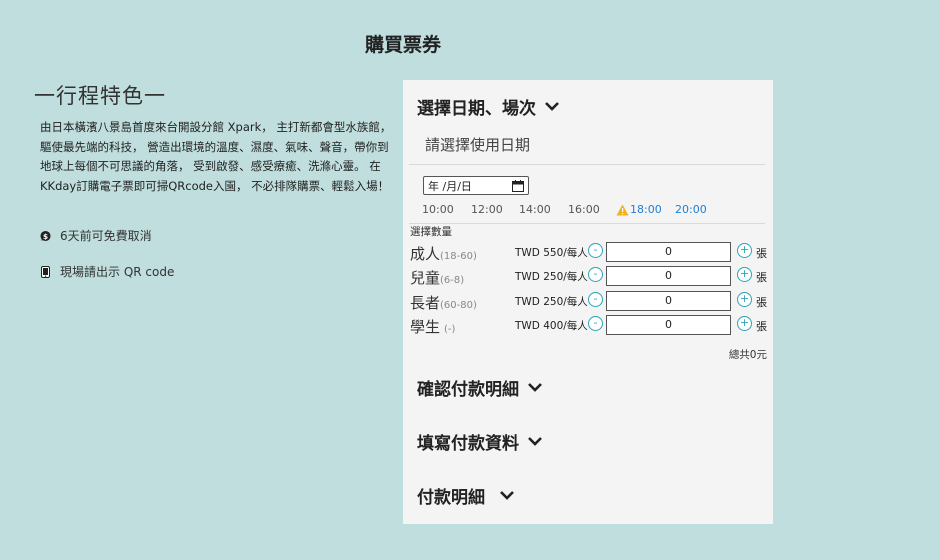 This screenshot has height=560, width=939. I want to click on time-slot-list: 10:00 12:00 14:00 16:00 18:00 20:00, so click(564, 209).